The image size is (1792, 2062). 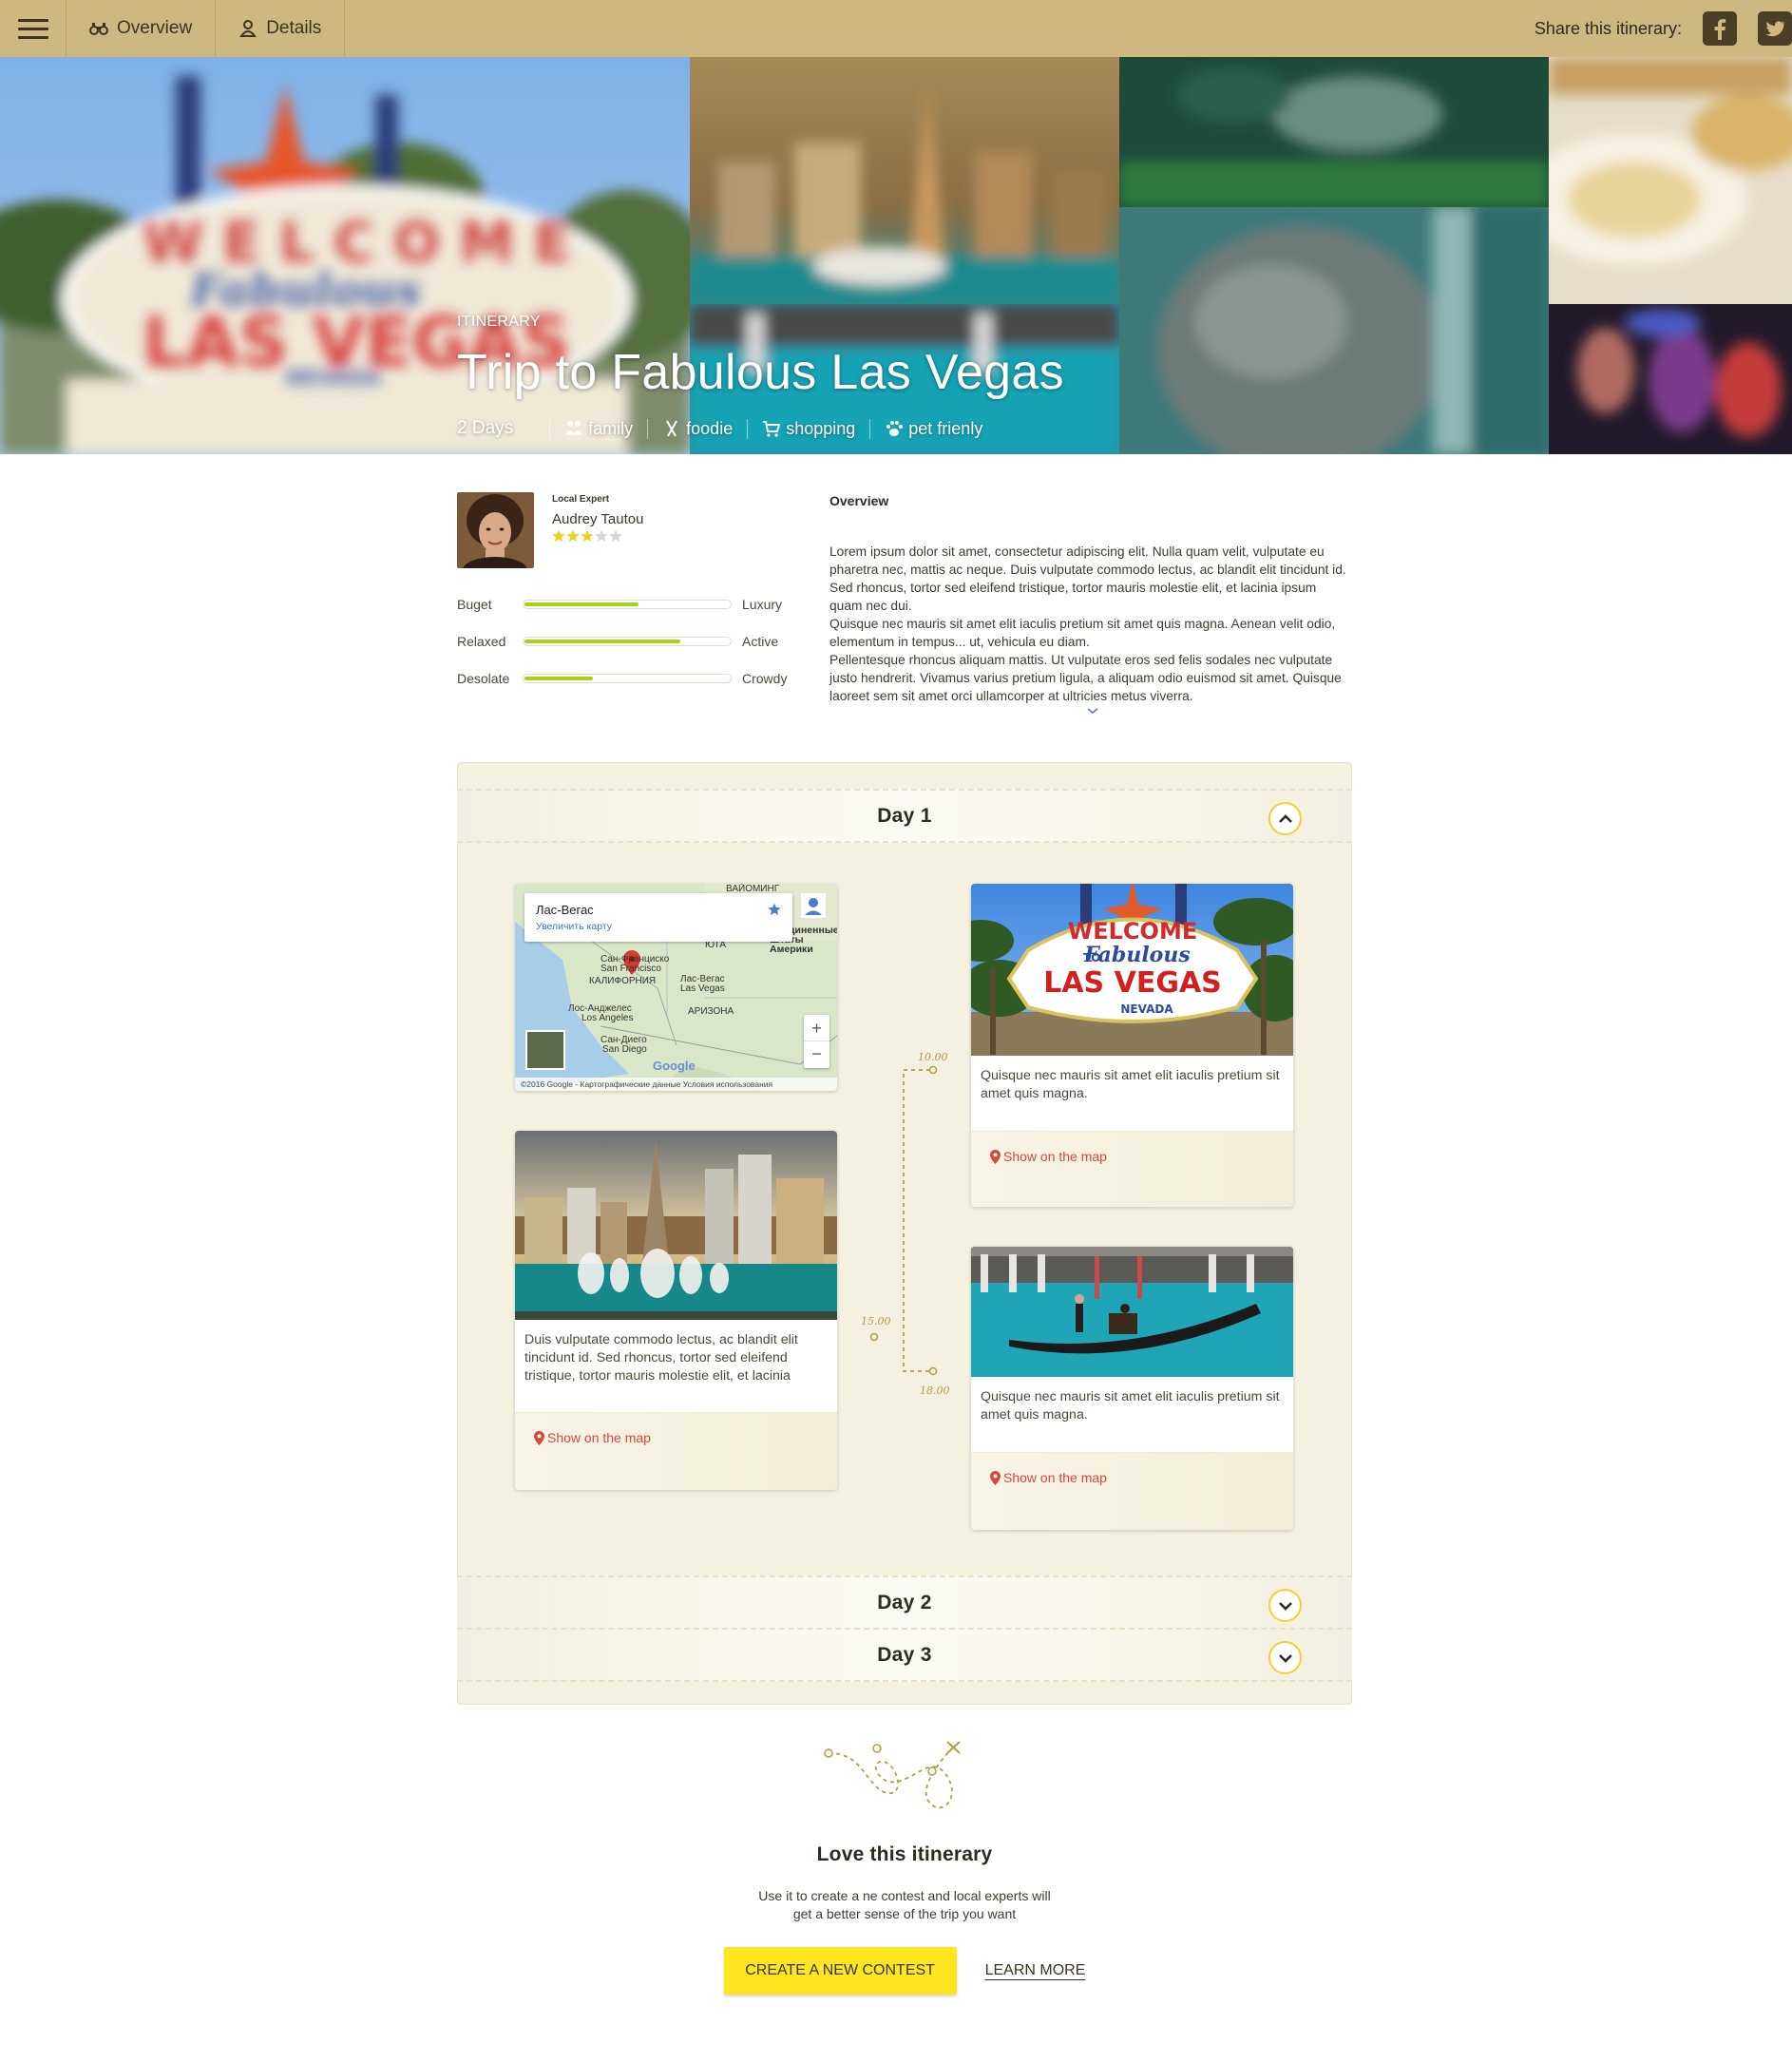 I want to click on cutlery-icon, so click(x=672, y=428).